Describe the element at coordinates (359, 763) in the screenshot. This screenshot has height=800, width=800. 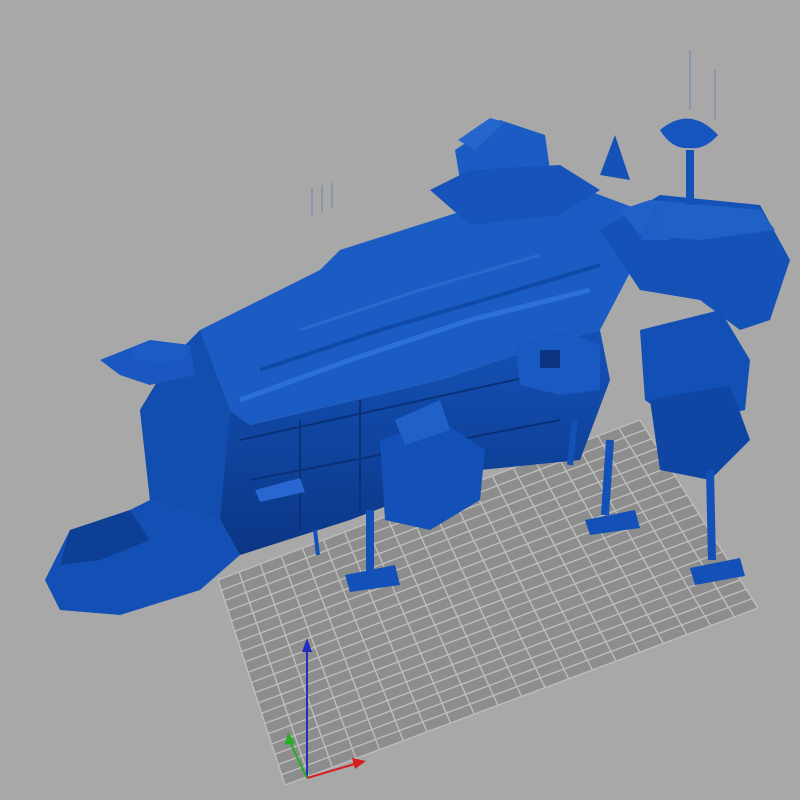
I see `x-axis-arrow` at that location.